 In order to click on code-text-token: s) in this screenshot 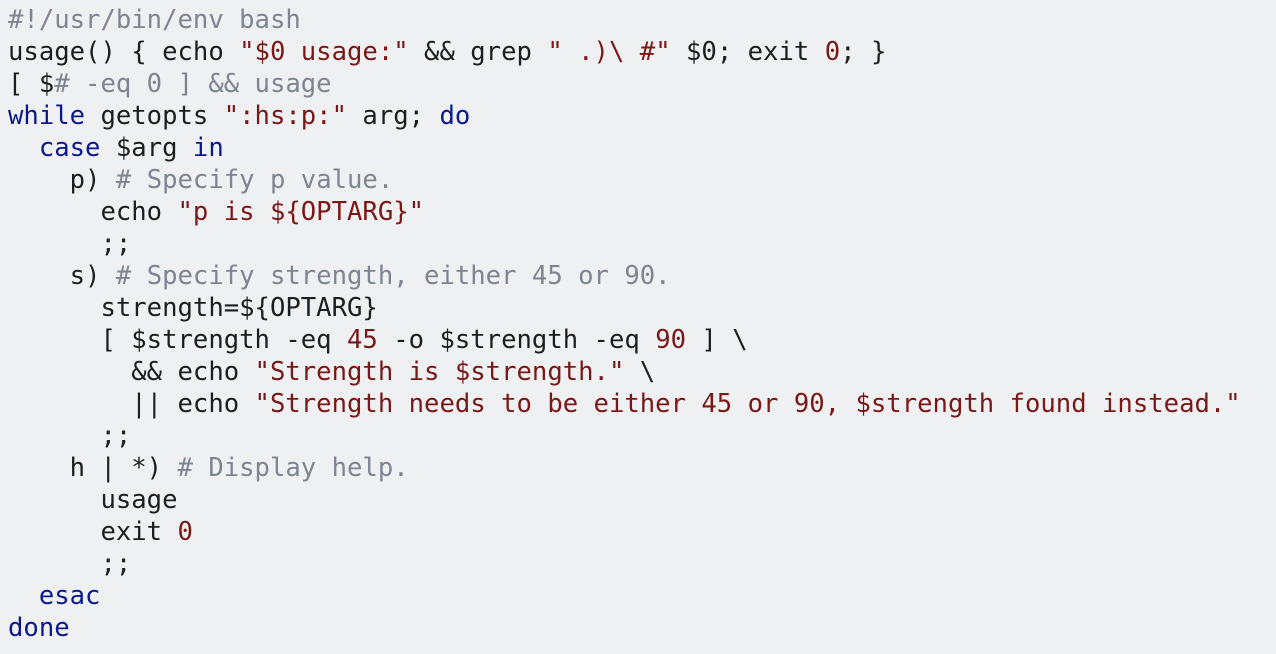, I will do `click(62, 276)`.